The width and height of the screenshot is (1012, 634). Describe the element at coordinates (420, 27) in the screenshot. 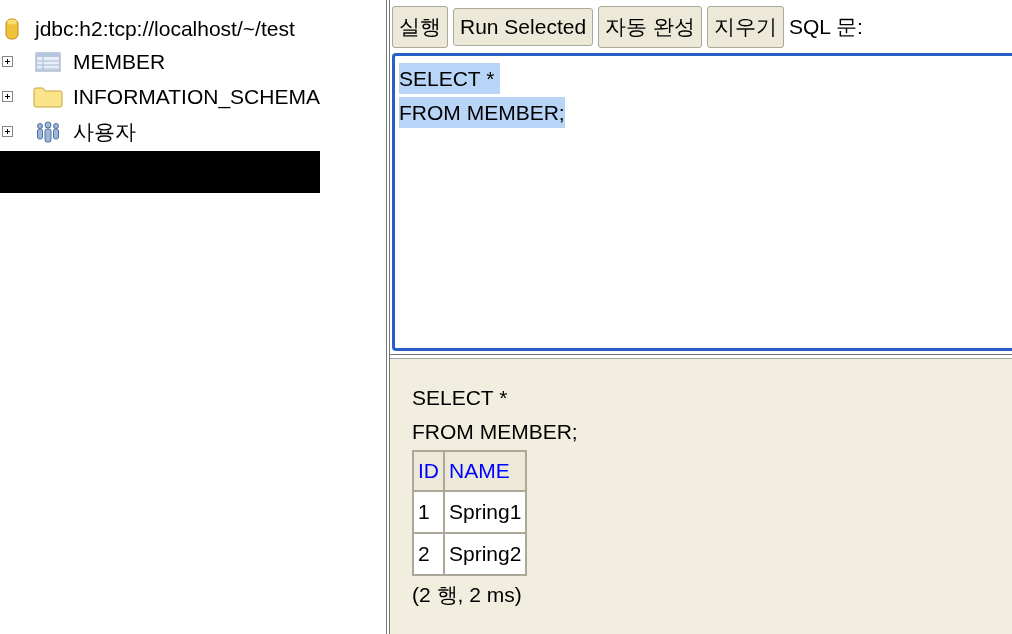

I see `toolbar-button: 실행` at that location.